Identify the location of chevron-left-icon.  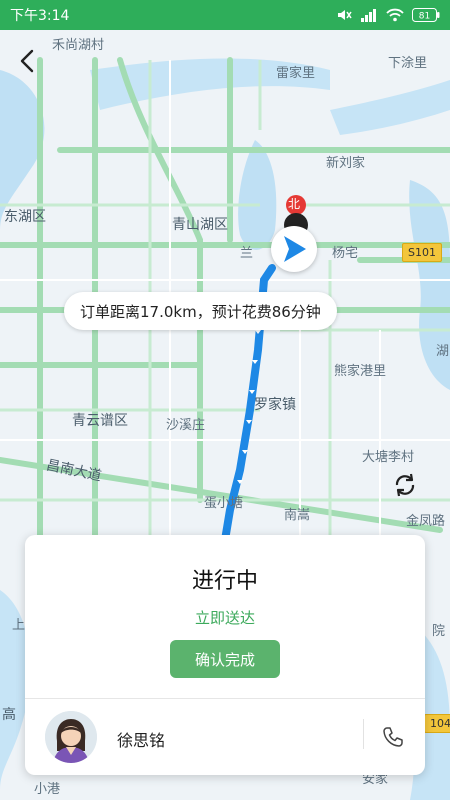
(27, 61).